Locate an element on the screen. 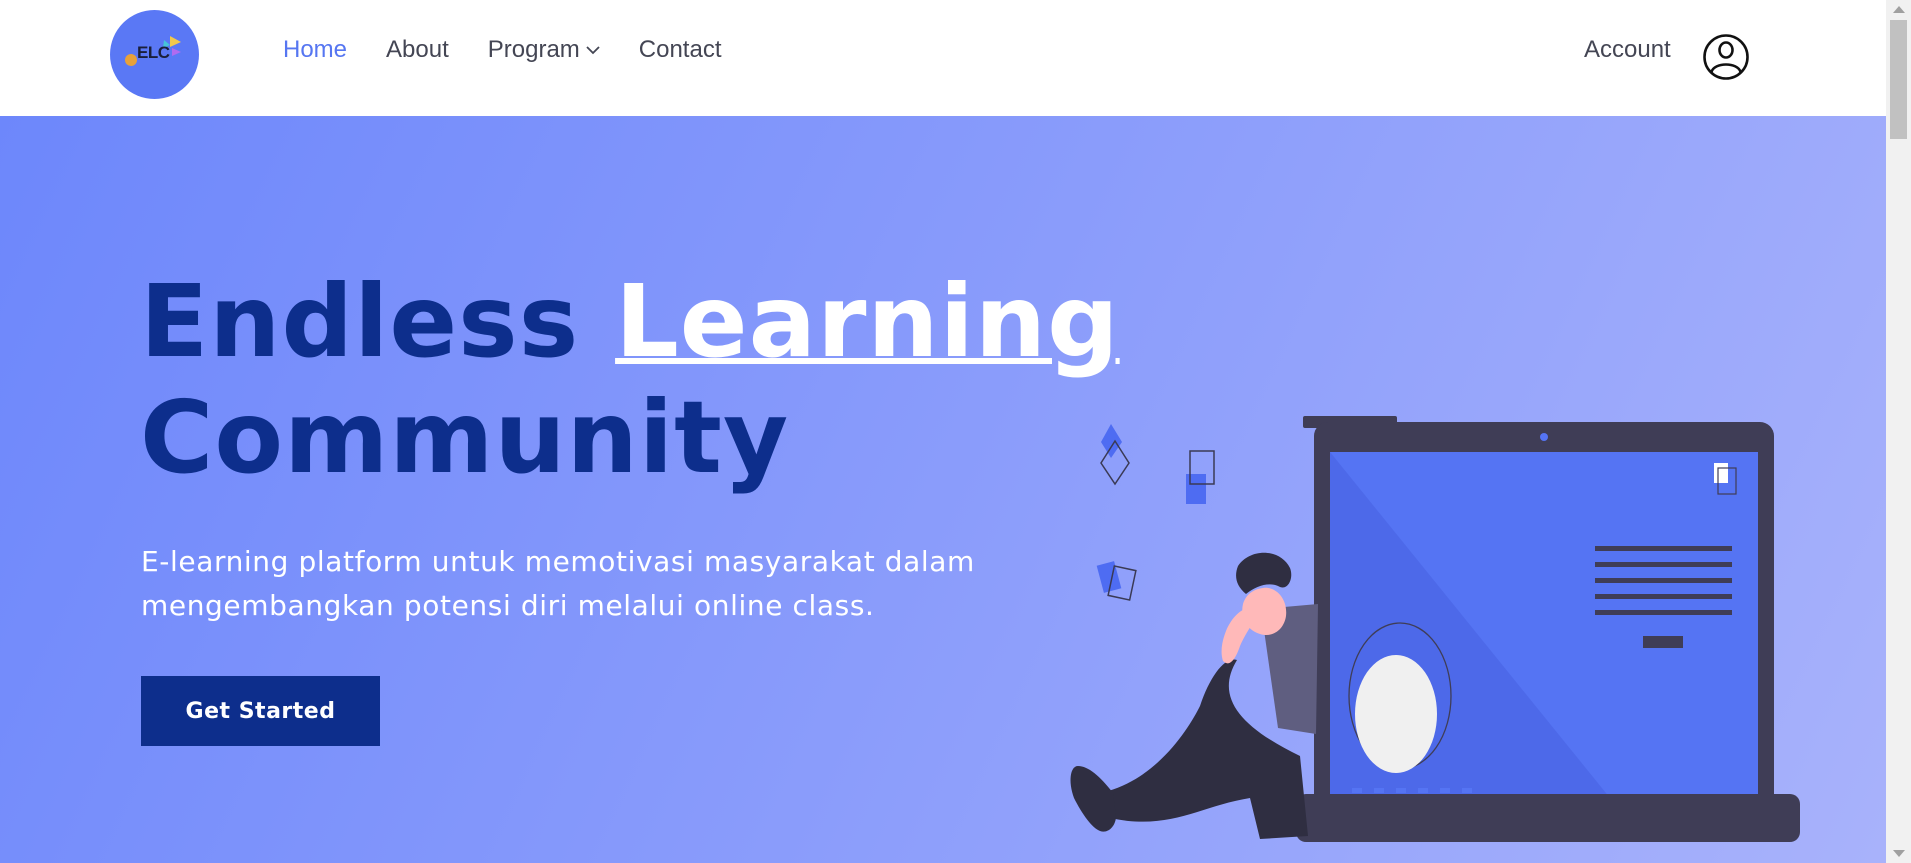 The height and width of the screenshot is (863, 1911). chevron-down-icon is located at coordinates (593, 50).